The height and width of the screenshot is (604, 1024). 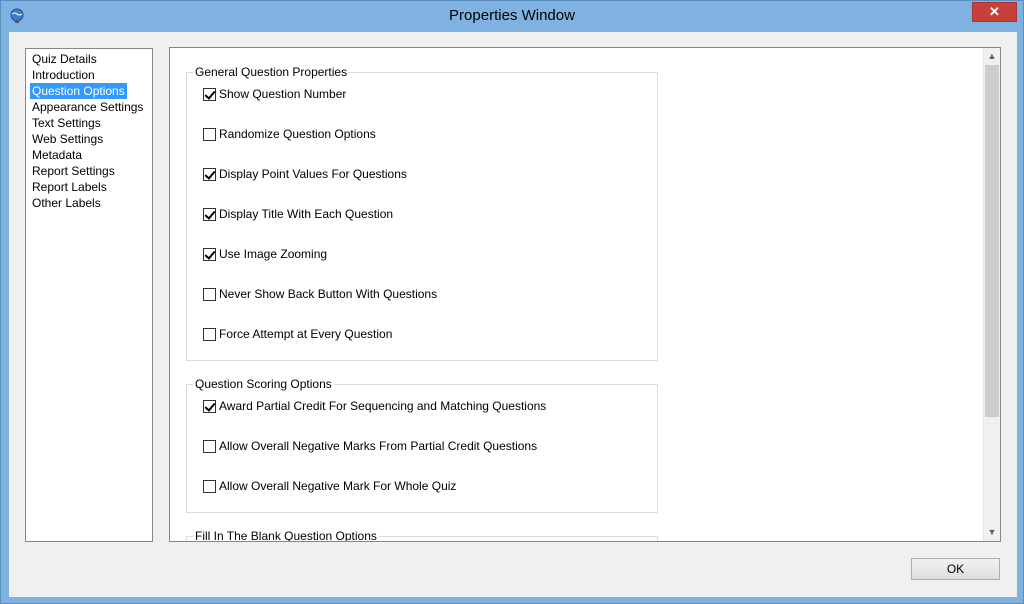 What do you see at coordinates (57, 155) in the screenshot?
I see `nav-item-metadata: Metadata` at bounding box center [57, 155].